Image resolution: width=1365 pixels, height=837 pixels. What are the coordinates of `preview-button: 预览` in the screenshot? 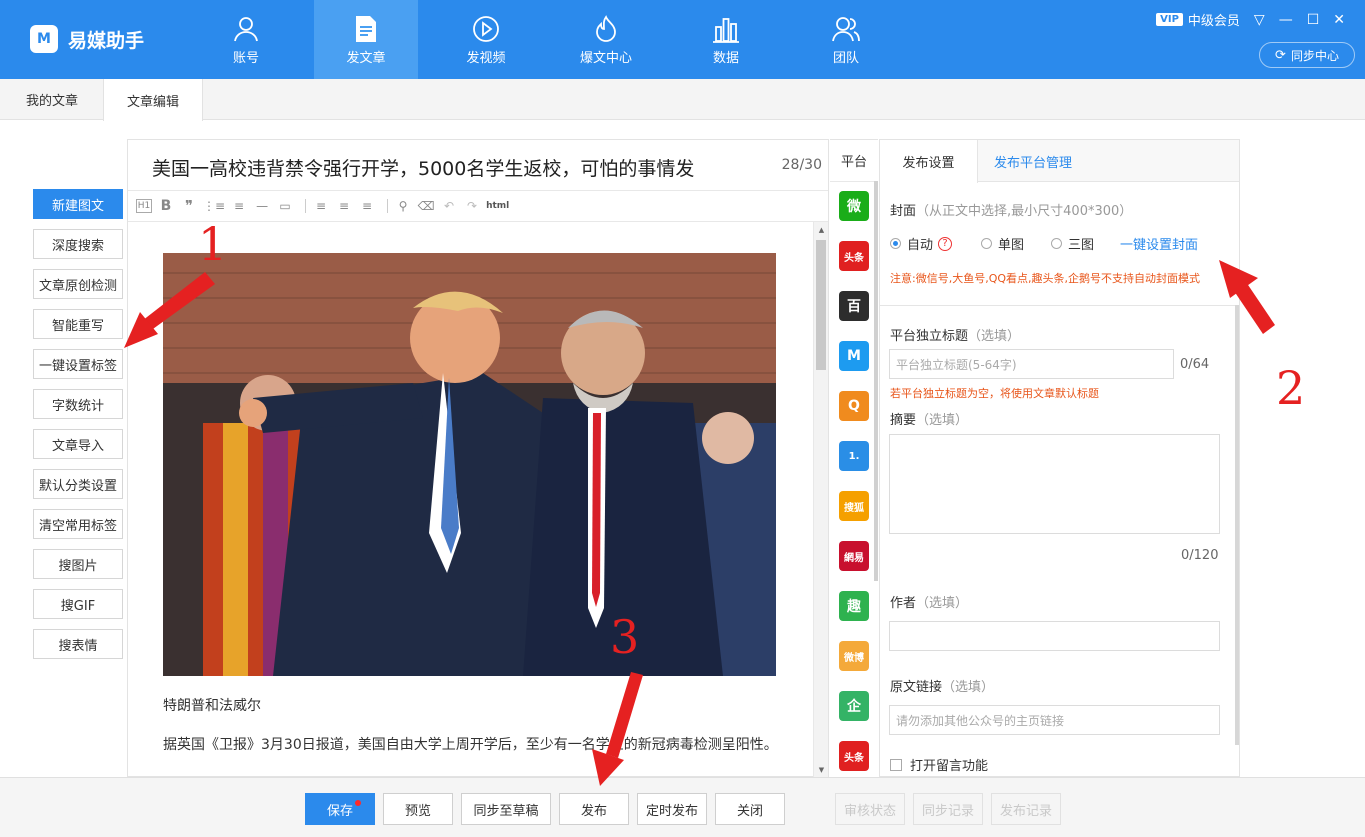 It's located at (418, 809).